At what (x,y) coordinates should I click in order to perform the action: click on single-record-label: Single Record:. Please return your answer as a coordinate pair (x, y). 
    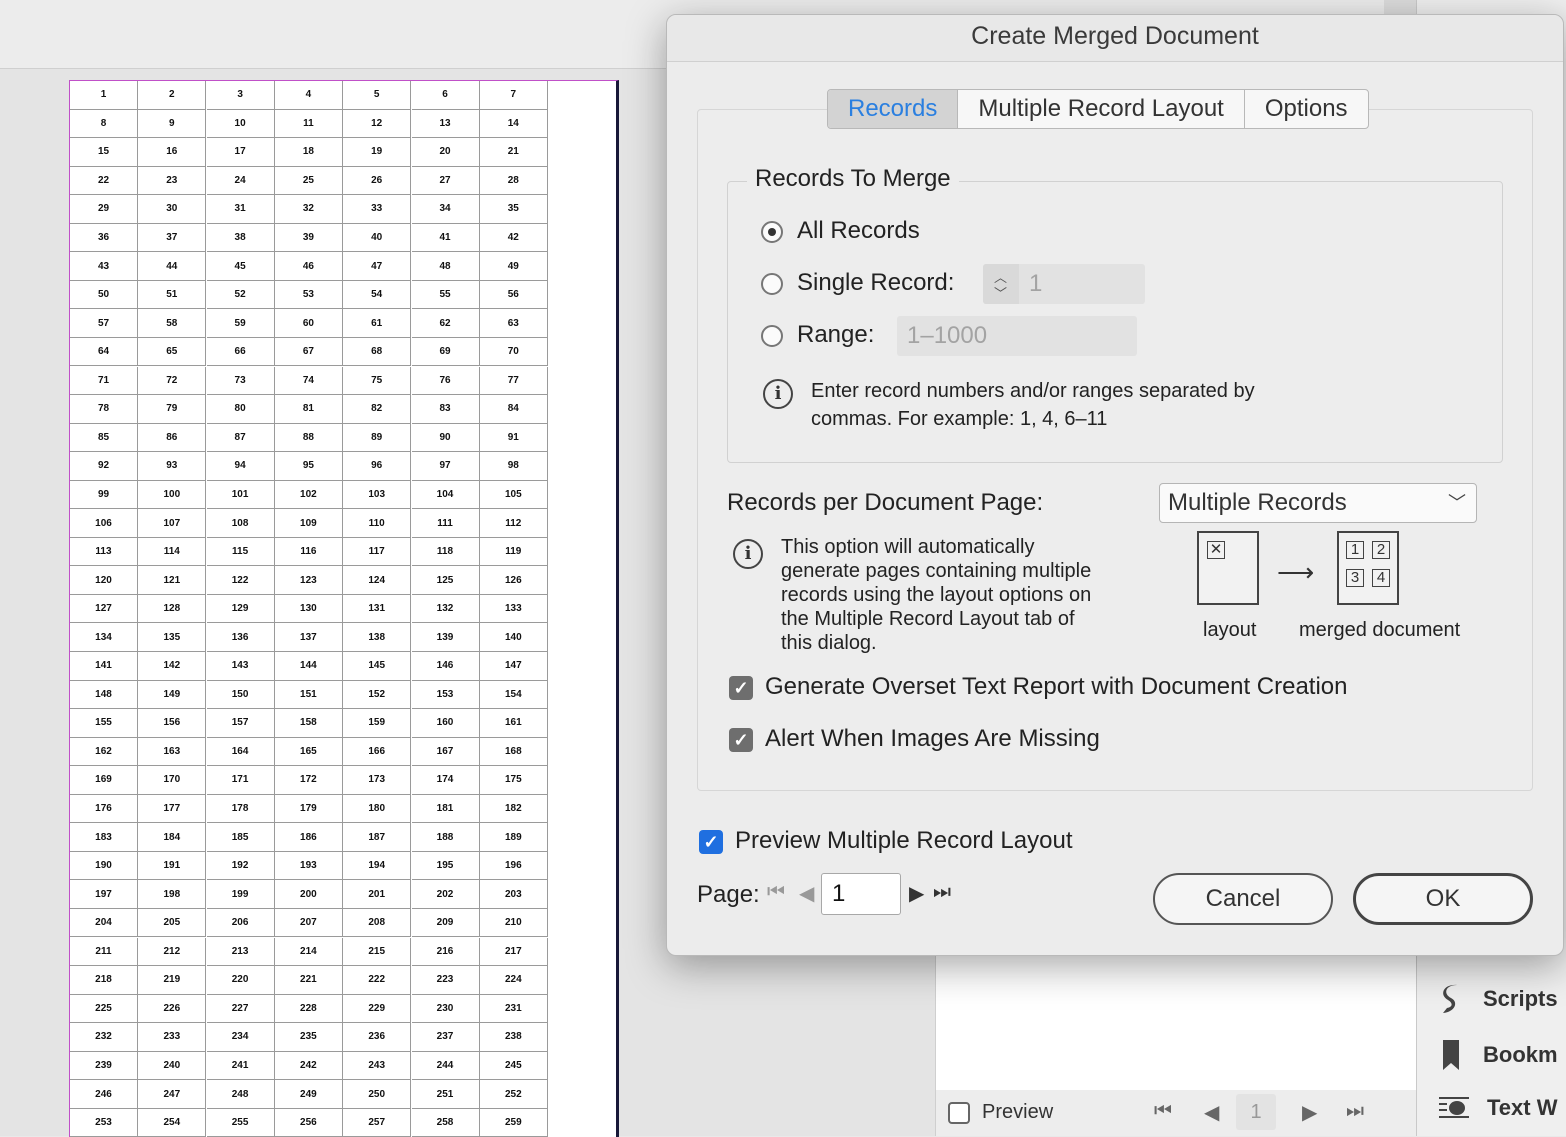
    Looking at the image, I should click on (876, 282).